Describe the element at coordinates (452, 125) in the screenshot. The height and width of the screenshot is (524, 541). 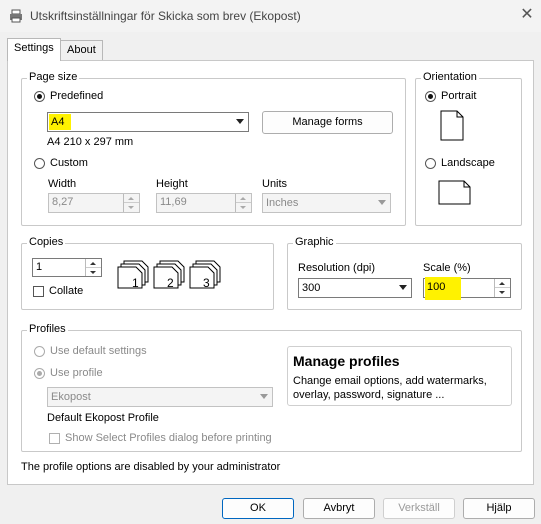
I see `portrait-page-icon` at that location.